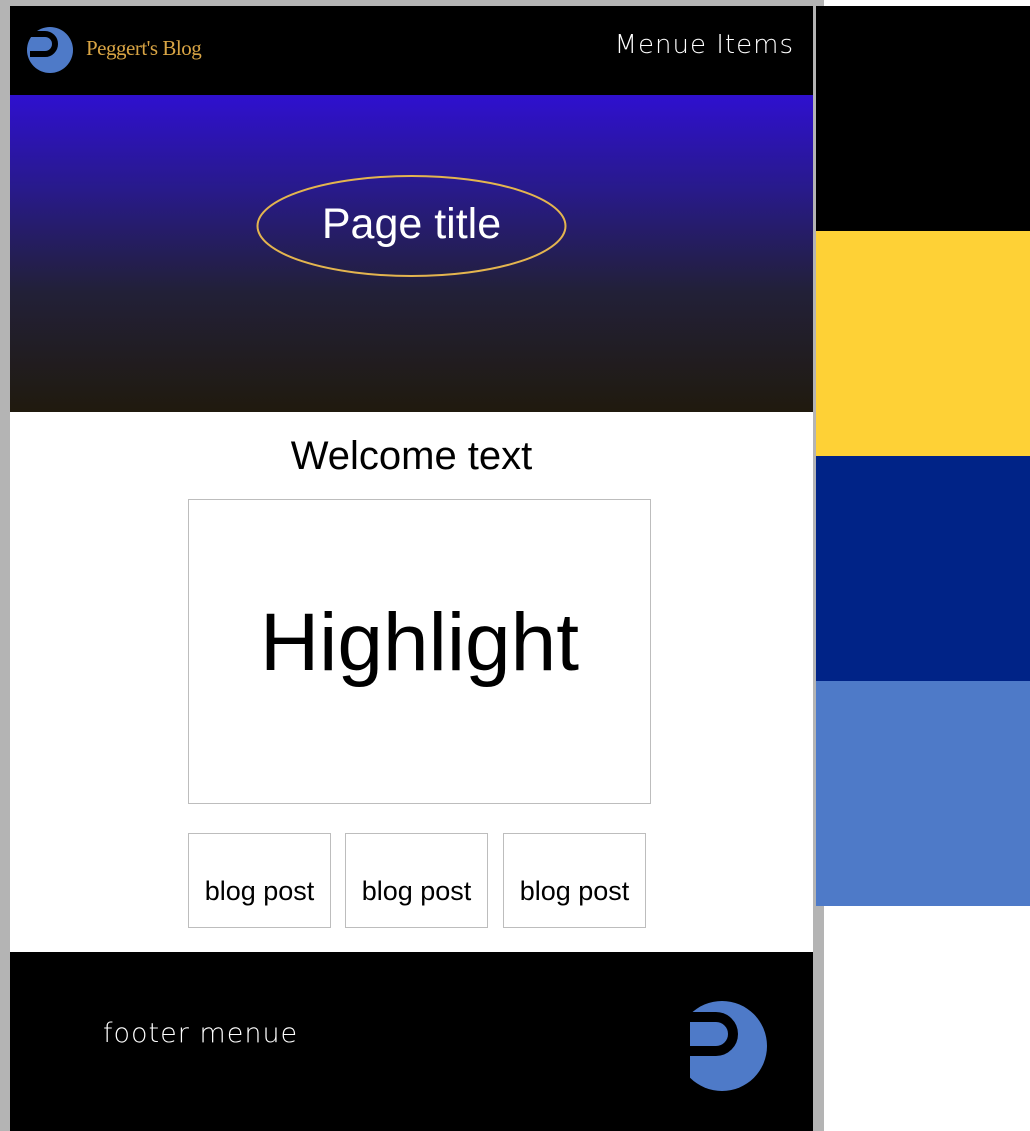 Image resolution: width=1030 pixels, height=1131 pixels. What do you see at coordinates (50, 50) in the screenshot?
I see `blog-logo-icon` at bounding box center [50, 50].